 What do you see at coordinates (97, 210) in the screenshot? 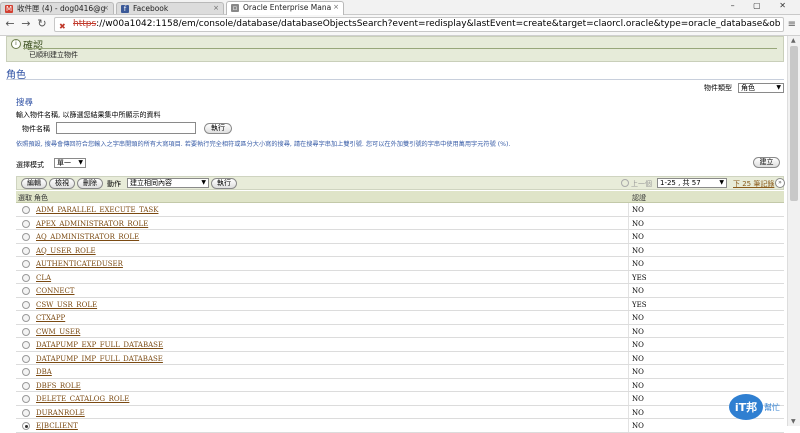
I see `role-name-link: ADM_PARALLEL_EXECUTE_TASK` at bounding box center [97, 210].